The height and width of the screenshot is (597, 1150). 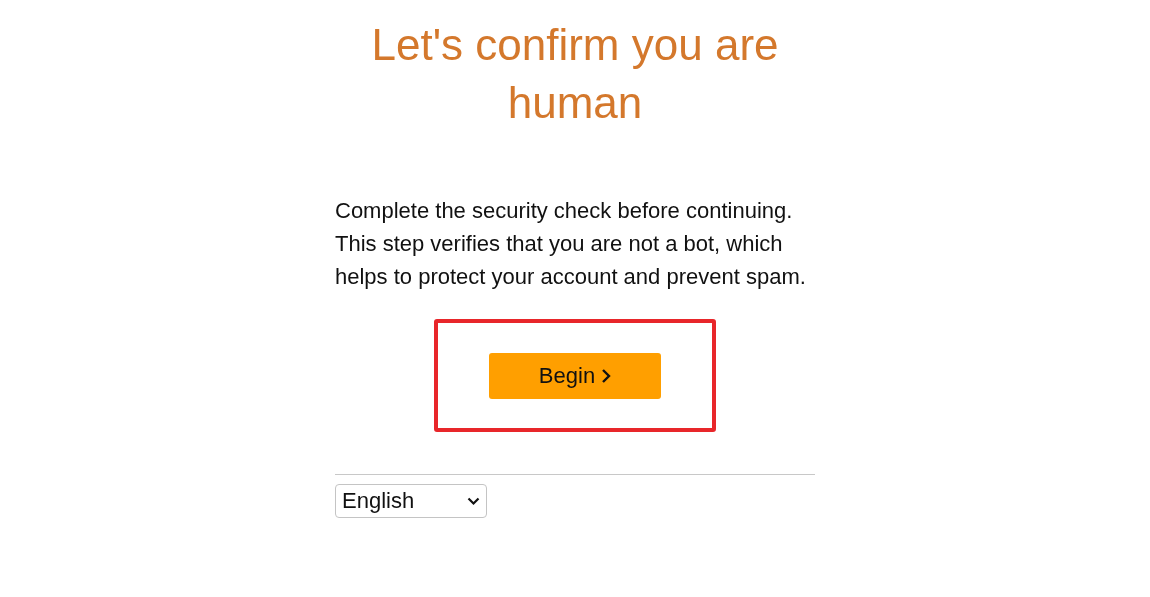 I want to click on chevron-down-icon, so click(x=473, y=501).